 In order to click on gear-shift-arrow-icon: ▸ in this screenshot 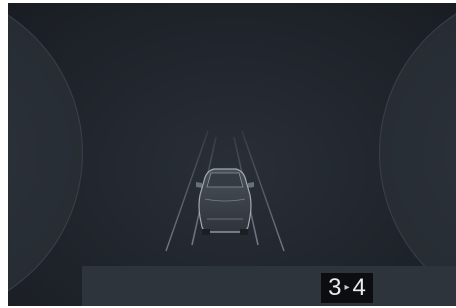, I will do `click(347, 287)`.